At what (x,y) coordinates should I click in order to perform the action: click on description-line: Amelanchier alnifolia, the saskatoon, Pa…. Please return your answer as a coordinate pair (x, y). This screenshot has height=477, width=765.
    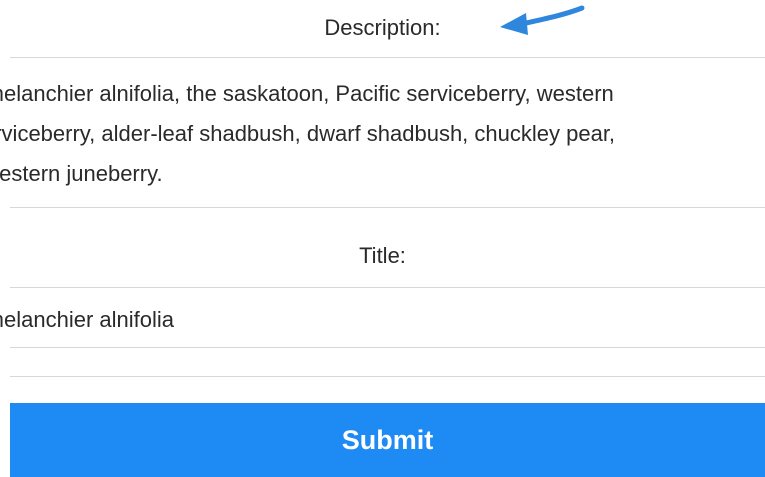
    Looking at the image, I should click on (307, 93).